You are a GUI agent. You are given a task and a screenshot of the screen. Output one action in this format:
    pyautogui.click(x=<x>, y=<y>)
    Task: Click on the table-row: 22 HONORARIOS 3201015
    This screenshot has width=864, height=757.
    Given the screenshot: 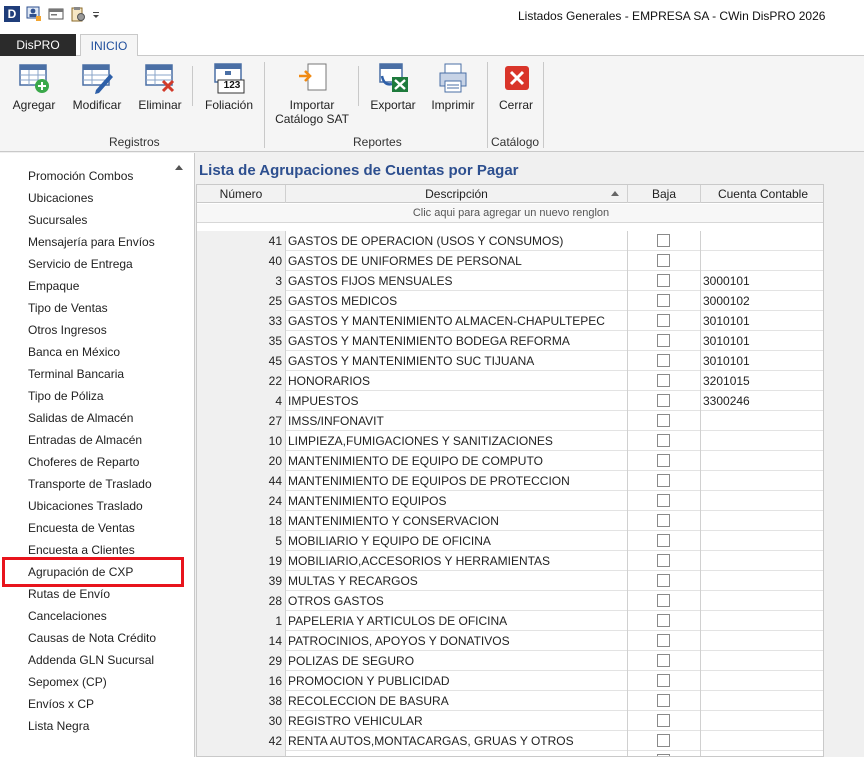 What is the action you would take?
    pyautogui.click(x=510, y=381)
    